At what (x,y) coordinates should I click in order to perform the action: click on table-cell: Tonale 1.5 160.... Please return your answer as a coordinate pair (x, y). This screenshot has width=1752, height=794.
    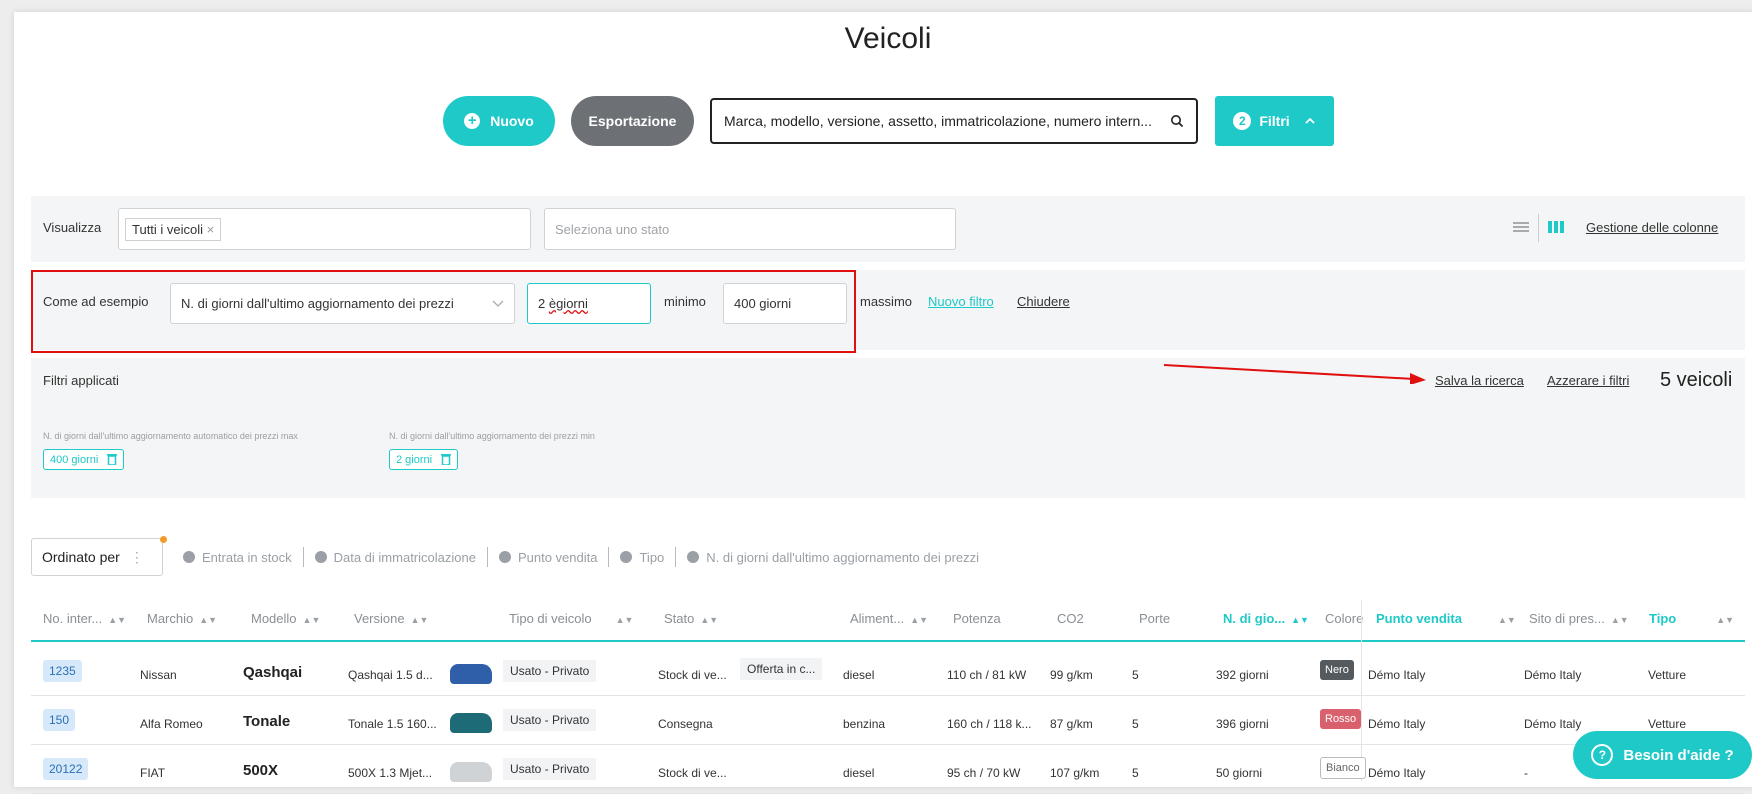
    Looking at the image, I should click on (392, 724).